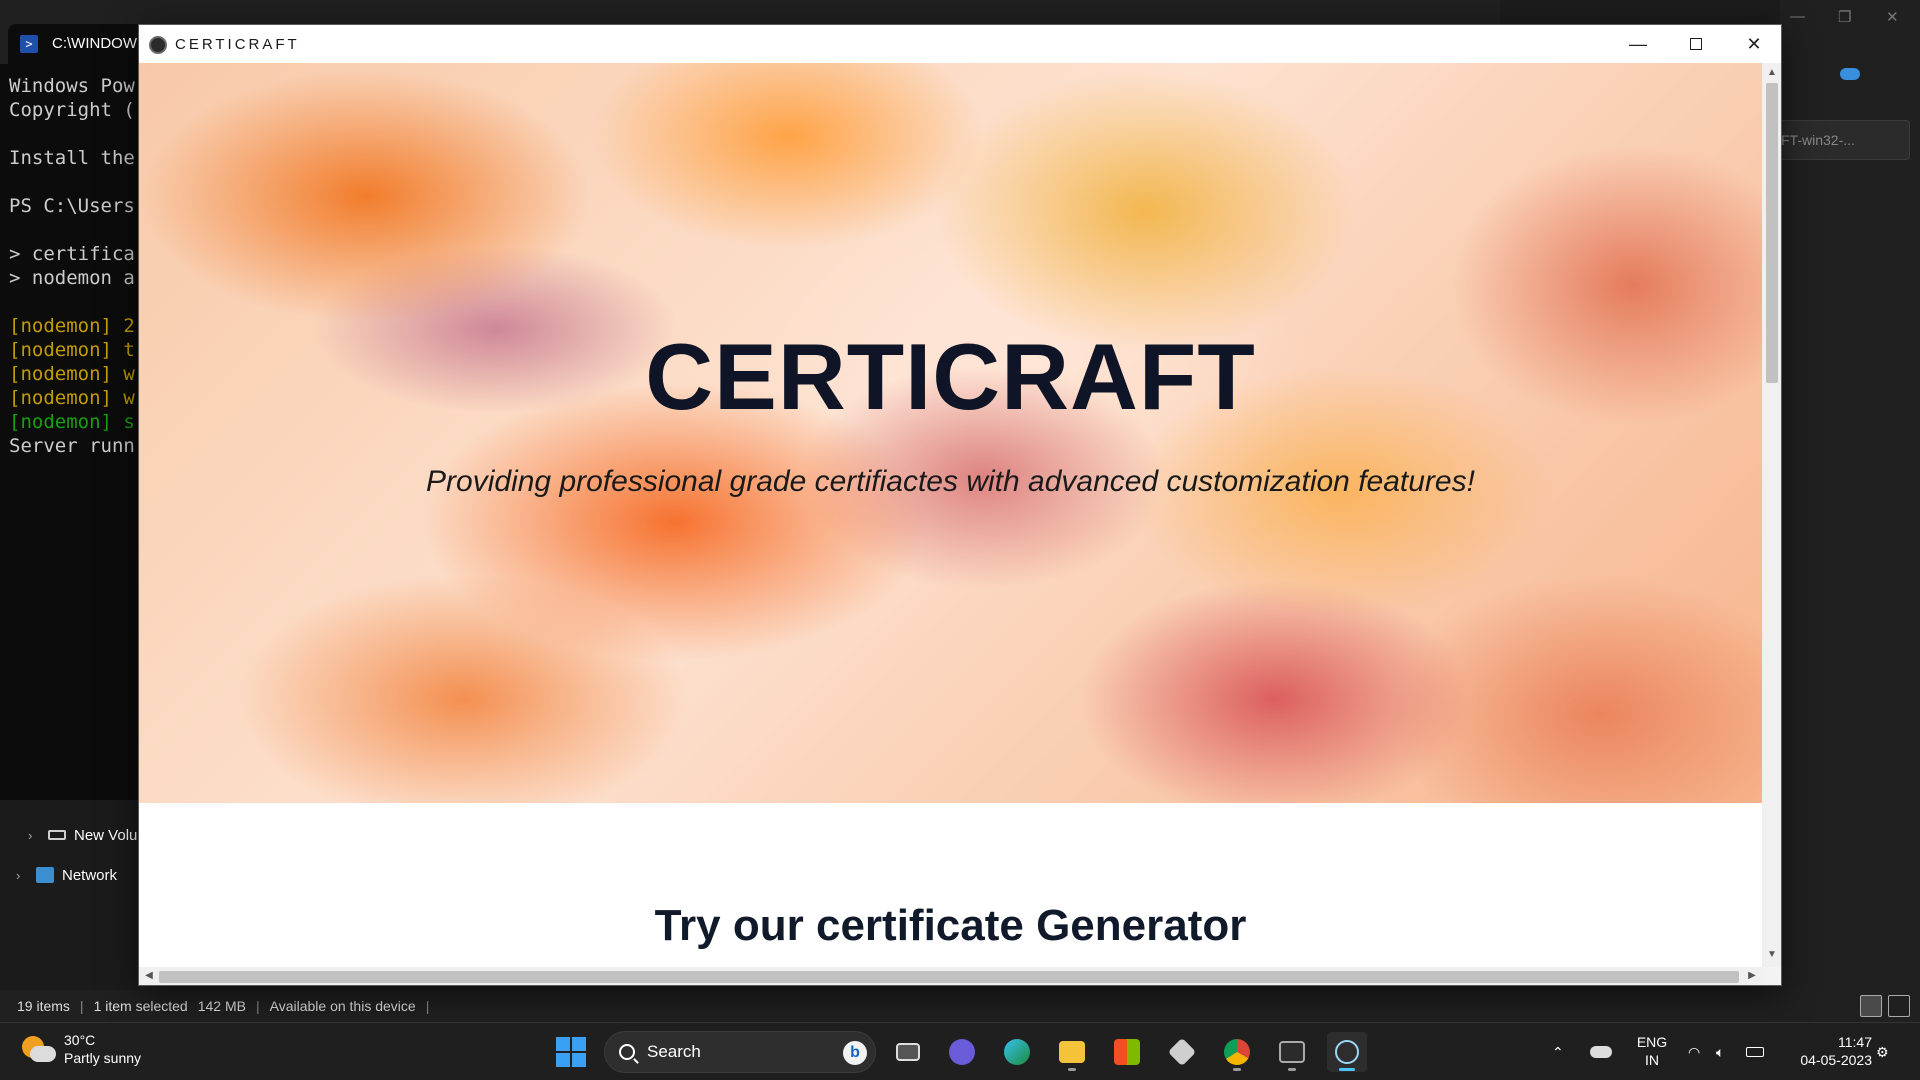 The height and width of the screenshot is (1080, 1920). I want to click on clock-date: 04-05-2023, so click(1836, 1060).